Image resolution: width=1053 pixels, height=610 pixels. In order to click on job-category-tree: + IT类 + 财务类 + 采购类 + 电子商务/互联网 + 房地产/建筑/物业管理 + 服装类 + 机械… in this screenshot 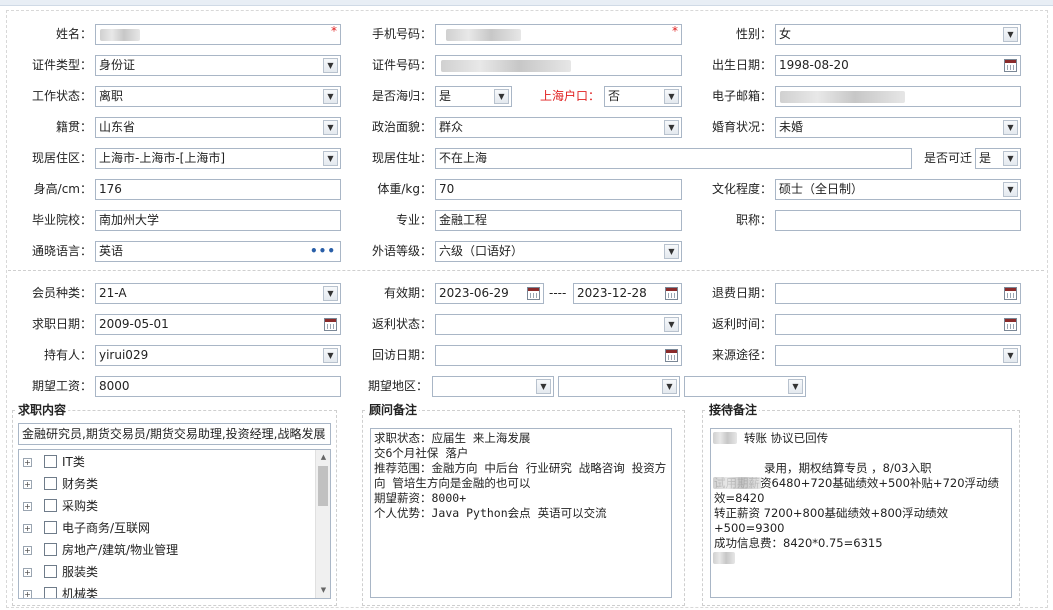, I will do `click(174, 524)`.